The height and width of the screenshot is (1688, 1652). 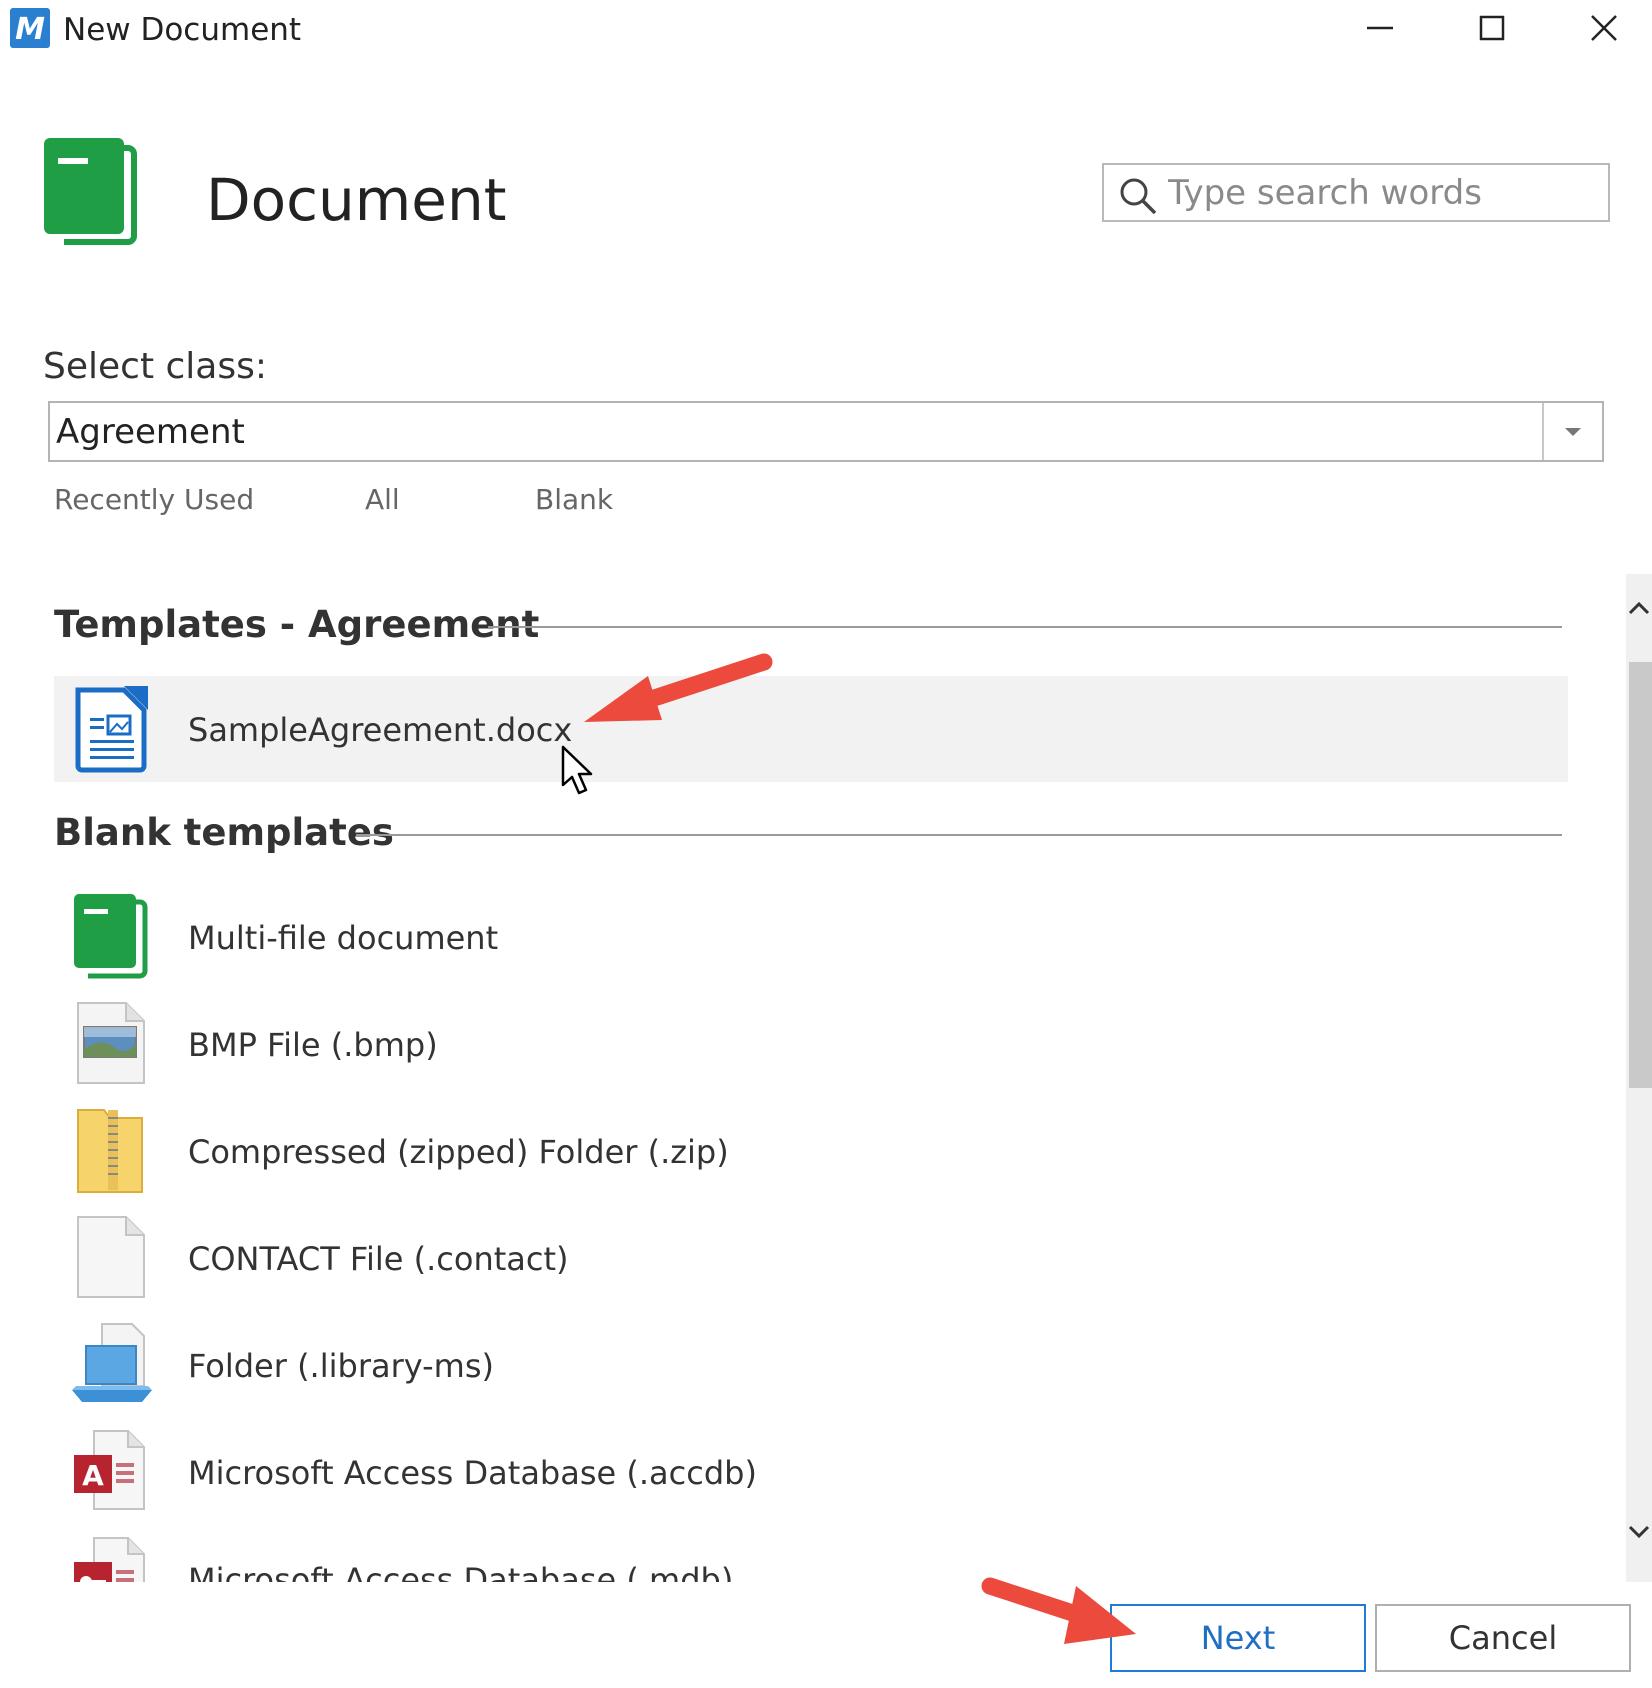 What do you see at coordinates (811, 1554) in the screenshot?
I see `template-item-access-mdb: Microsoft Access Database (.mdb)` at bounding box center [811, 1554].